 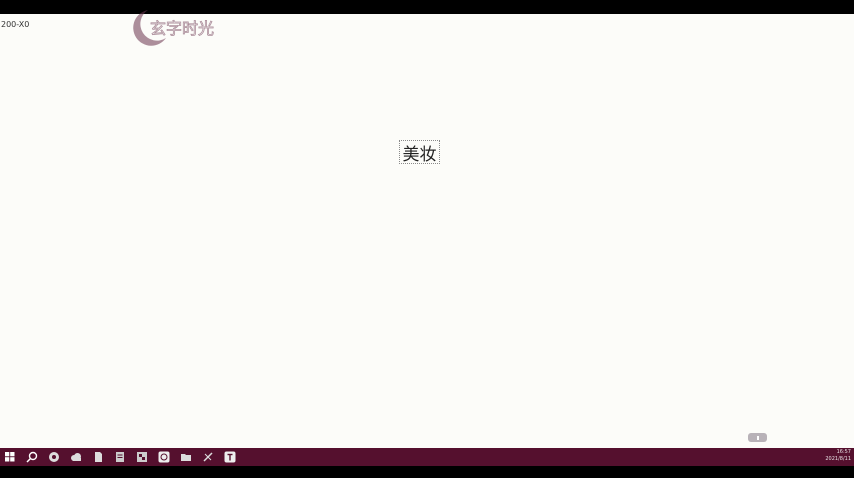 What do you see at coordinates (186, 457) in the screenshot?
I see `folder-icon` at bounding box center [186, 457].